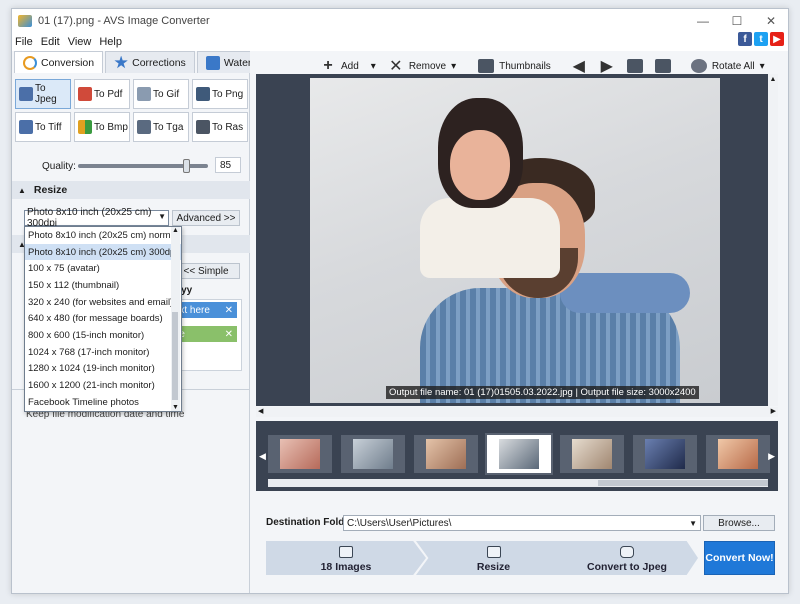 This screenshot has width=800, height=604. Describe the element at coordinates (698, 66) in the screenshot. I see `rotate-all-icon` at that location.